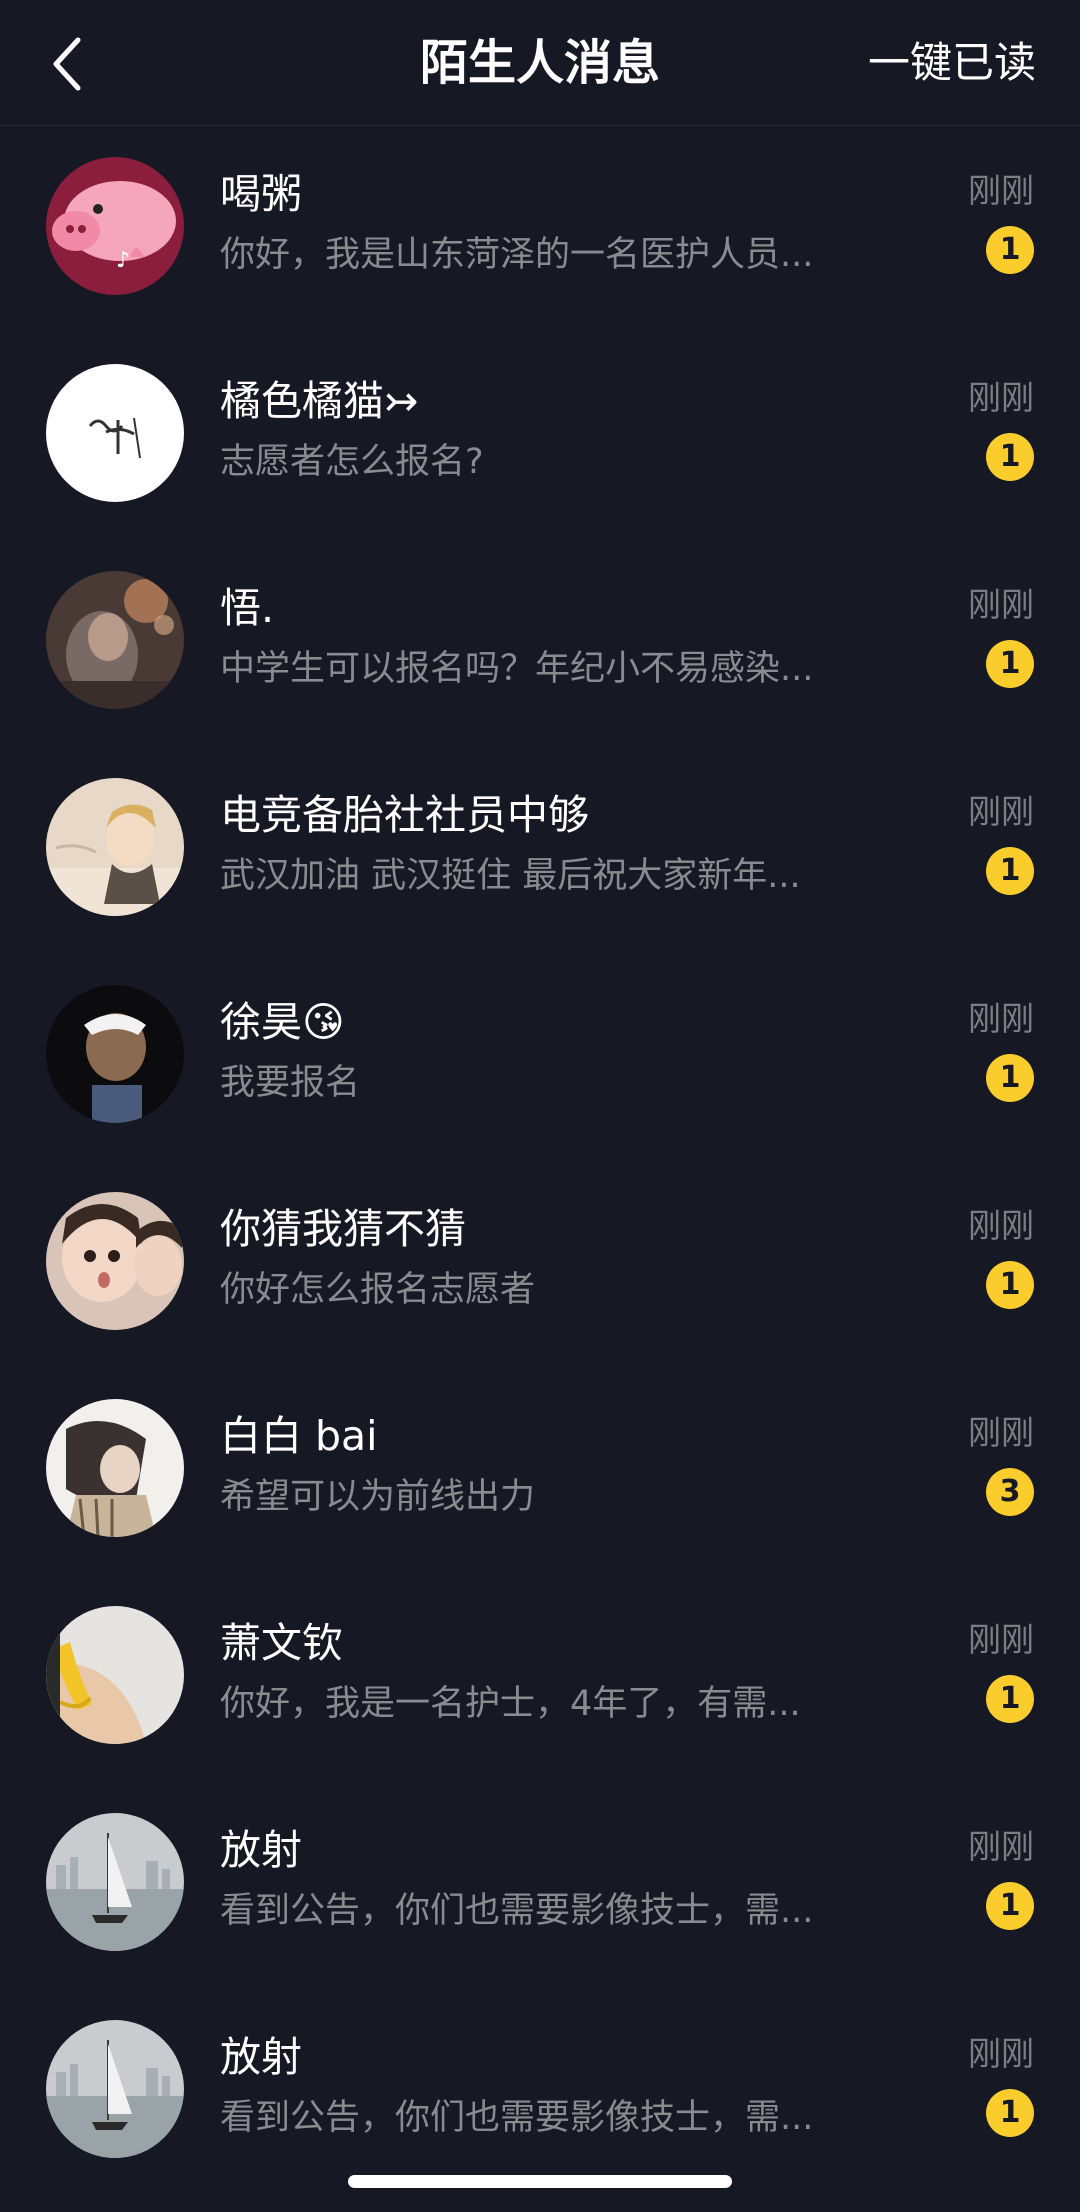 The height and width of the screenshot is (2212, 1080). I want to click on message-preview: 希望可以为前线出力, so click(378, 1497).